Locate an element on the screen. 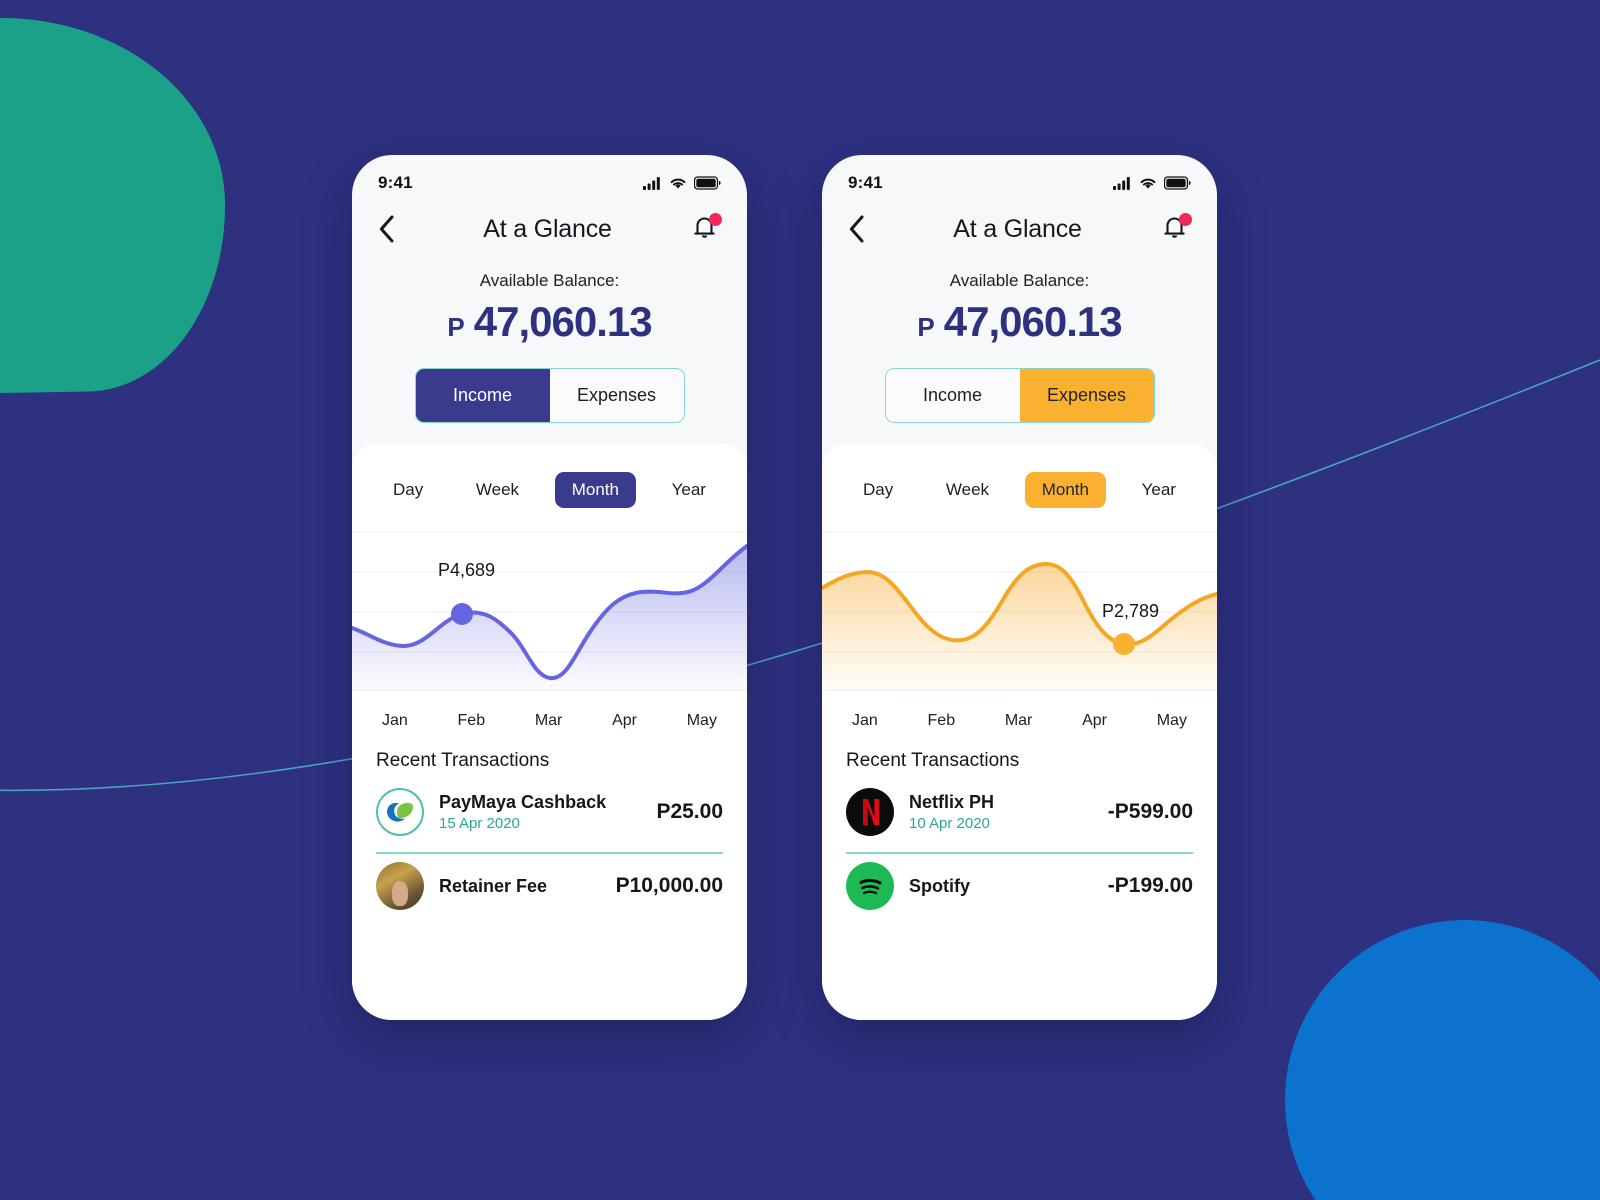 The image size is (1600, 1200). transaction-name: Retainer Fee is located at coordinates (493, 885).